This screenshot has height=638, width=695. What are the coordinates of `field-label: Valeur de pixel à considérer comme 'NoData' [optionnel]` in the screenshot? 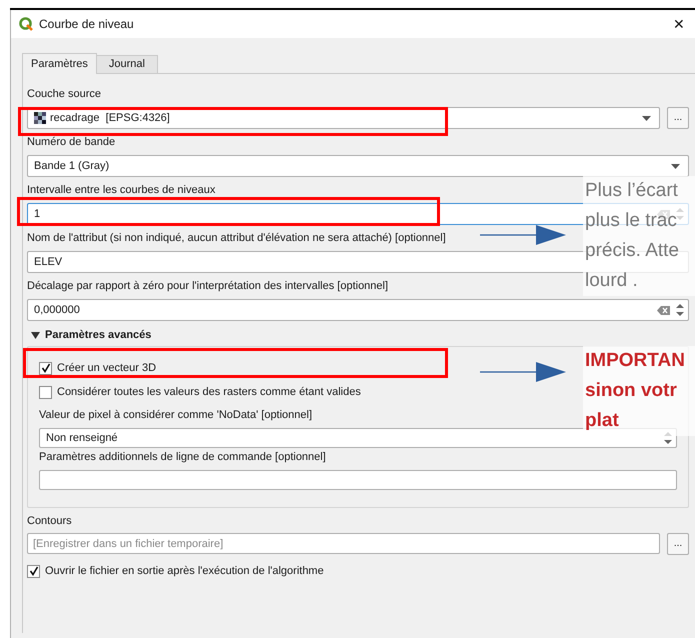 It's located at (175, 415).